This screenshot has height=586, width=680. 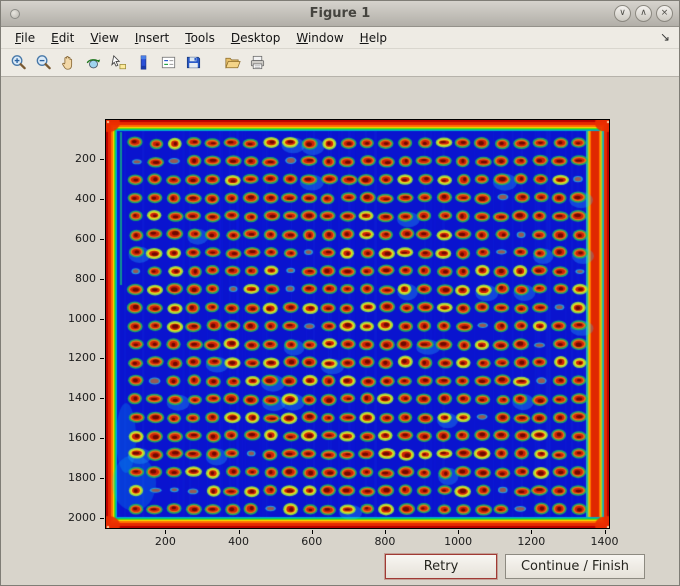 What do you see at coordinates (441, 566) in the screenshot?
I see `retry-button: Retry` at bounding box center [441, 566].